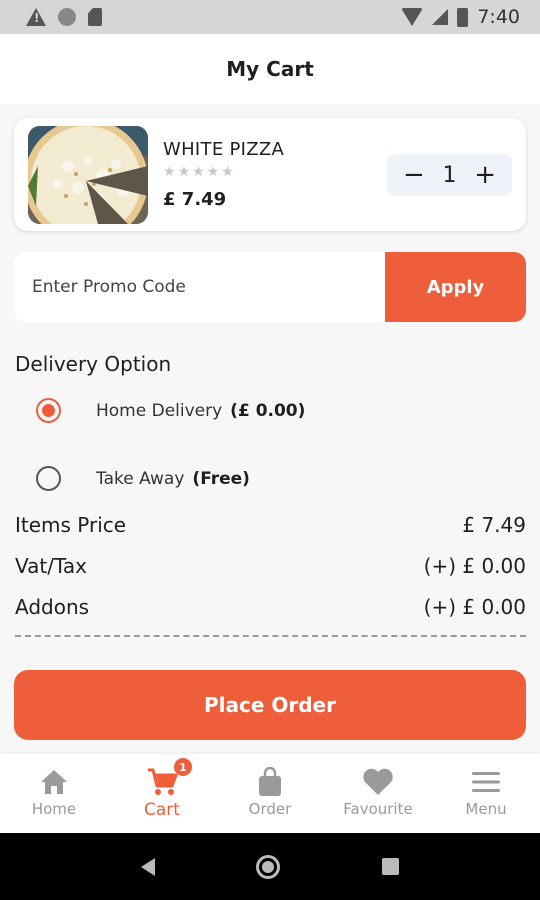 The width and height of the screenshot is (540, 900). I want to click on product-image, so click(88, 175).